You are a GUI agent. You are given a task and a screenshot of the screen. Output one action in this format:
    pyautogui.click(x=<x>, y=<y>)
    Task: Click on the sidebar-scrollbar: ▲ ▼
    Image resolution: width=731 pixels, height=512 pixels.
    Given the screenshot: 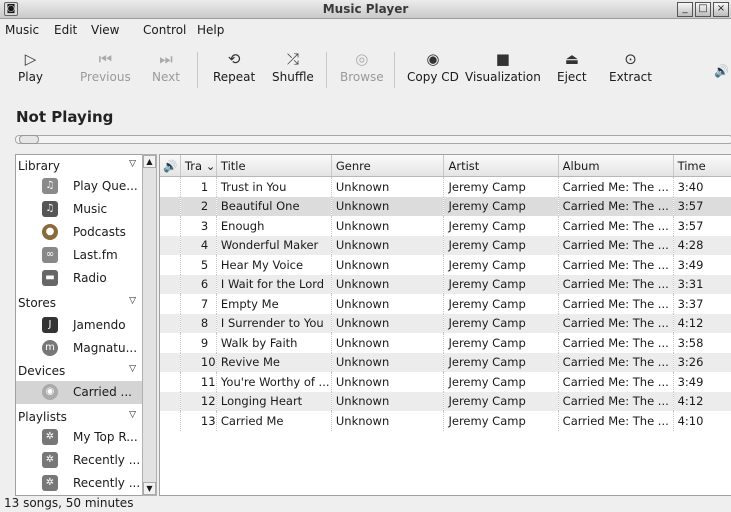 What is the action you would take?
    pyautogui.click(x=149, y=325)
    